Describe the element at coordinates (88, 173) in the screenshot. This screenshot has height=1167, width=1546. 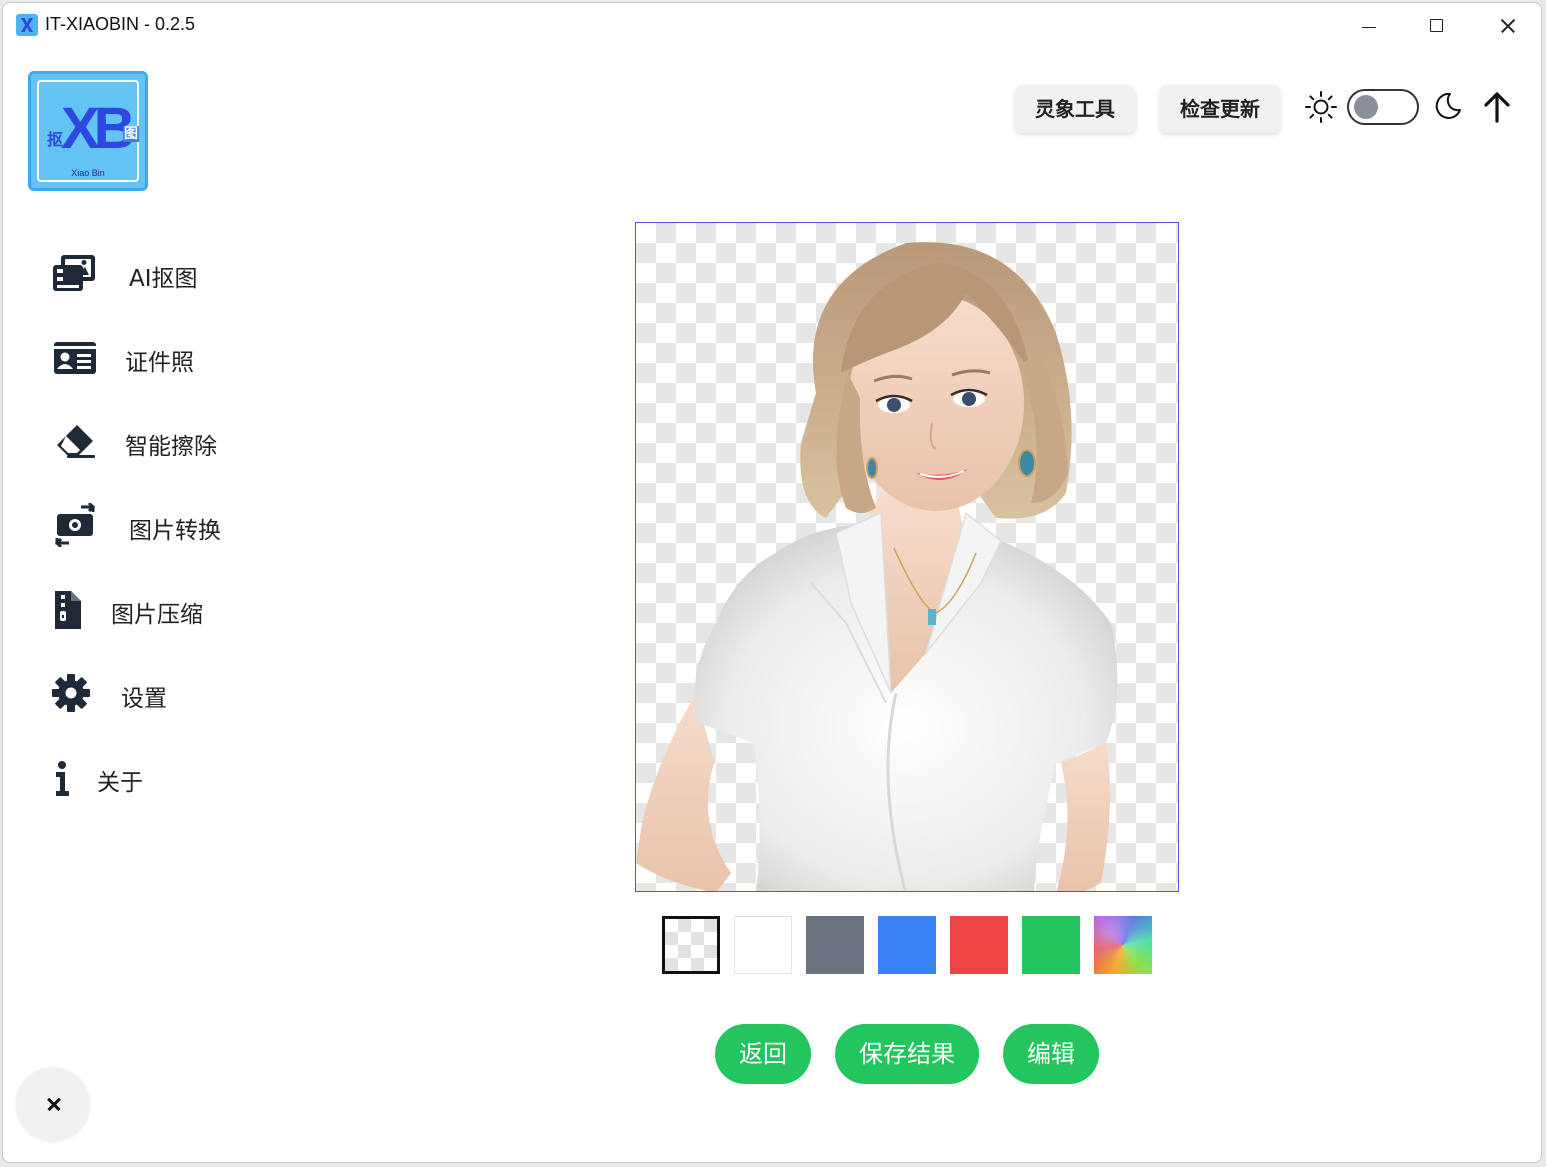
I see `logo-subtitle: Xiao Bin` at that location.